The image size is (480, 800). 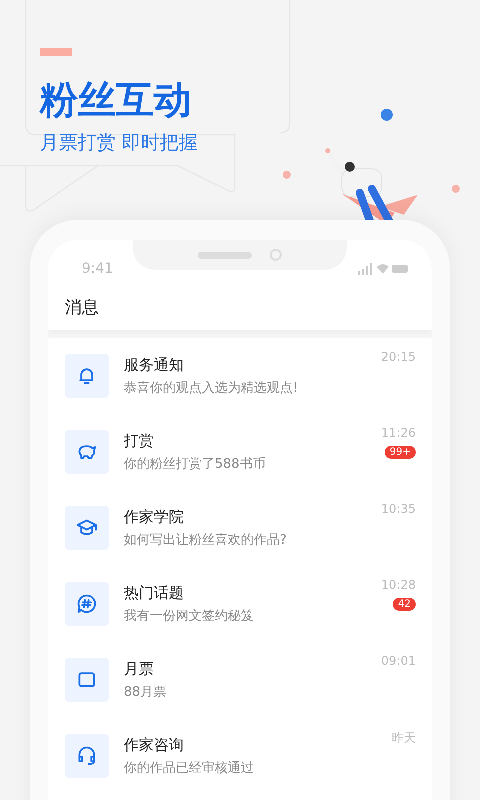 What do you see at coordinates (240, 452) in the screenshot?
I see `message-item: 打赏 你的粉丝打赏了588书币 11:26 99+` at bounding box center [240, 452].